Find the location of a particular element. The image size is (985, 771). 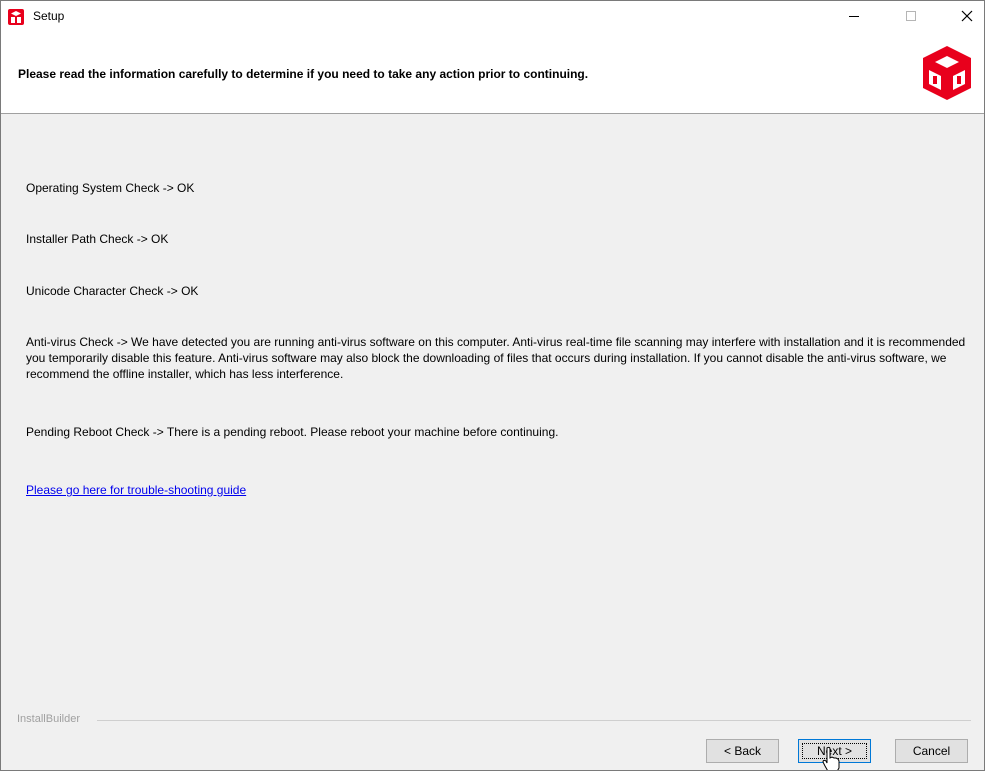

maximize-icon is located at coordinates (911, 16).